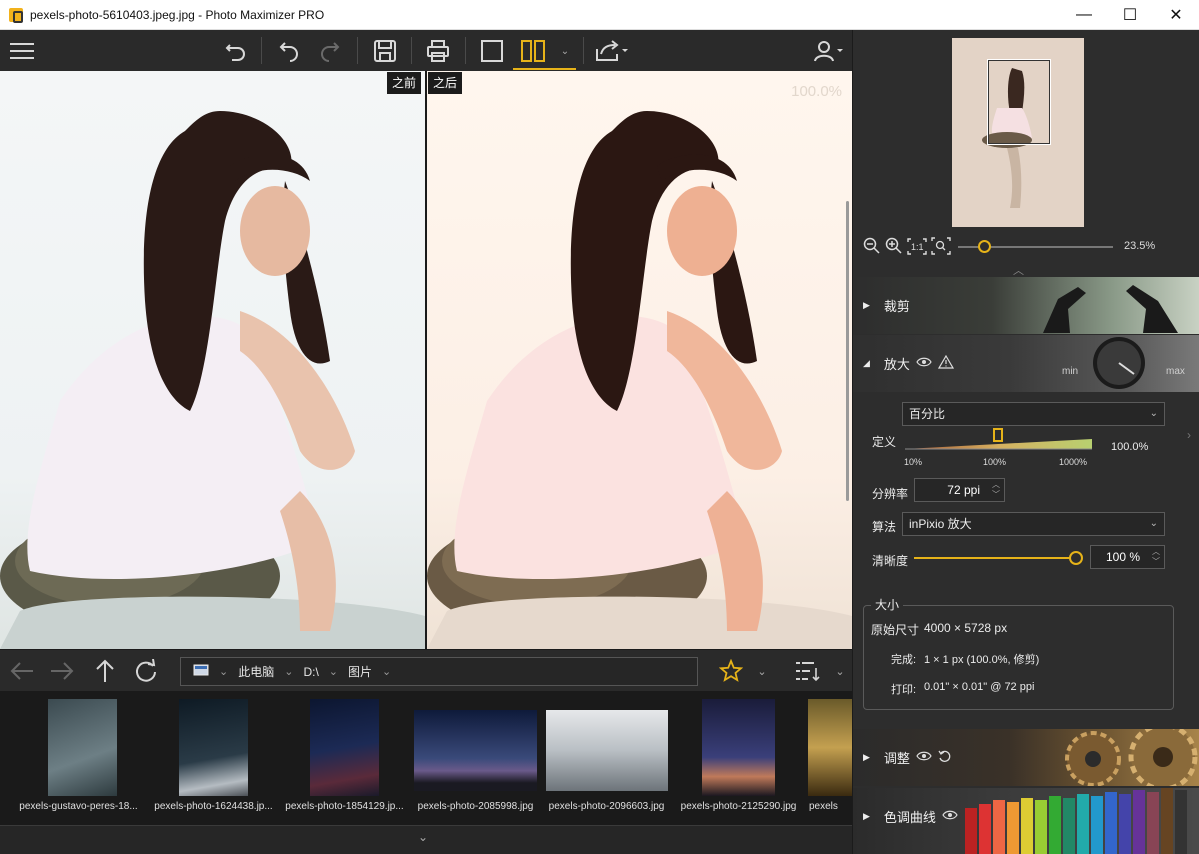  I want to click on split-view-icon, so click(533, 51).